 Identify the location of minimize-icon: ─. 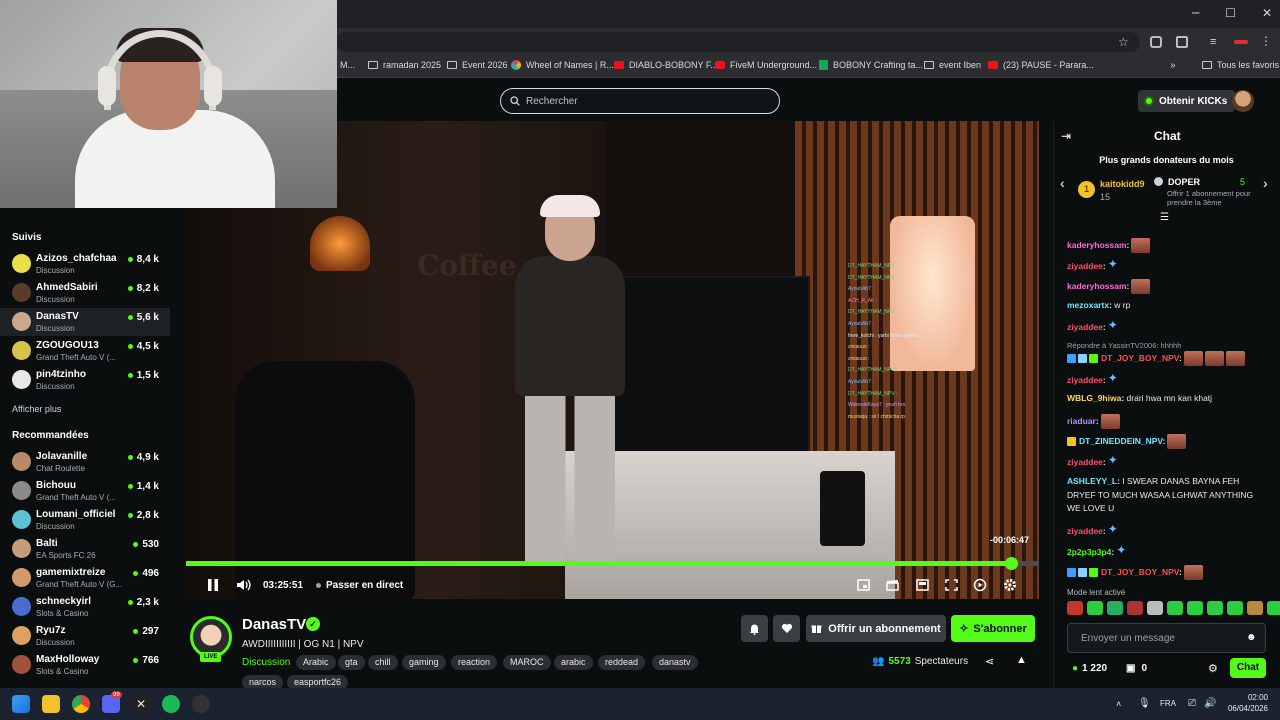
(1195, 13).